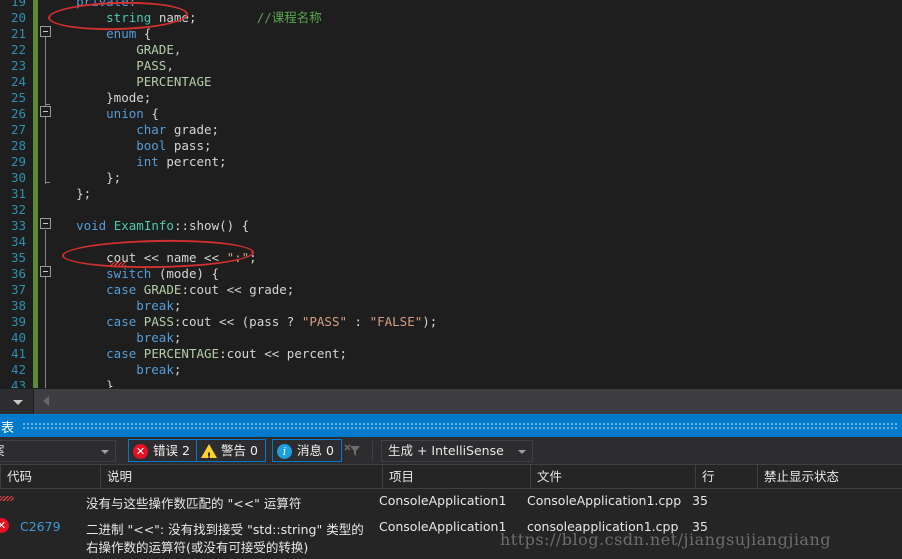 This screenshot has width=902, height=559. What do you see at coordinates (162, 289) in the screenshot?
I see `code-token: GRADE` at bounding box center [162, 289].